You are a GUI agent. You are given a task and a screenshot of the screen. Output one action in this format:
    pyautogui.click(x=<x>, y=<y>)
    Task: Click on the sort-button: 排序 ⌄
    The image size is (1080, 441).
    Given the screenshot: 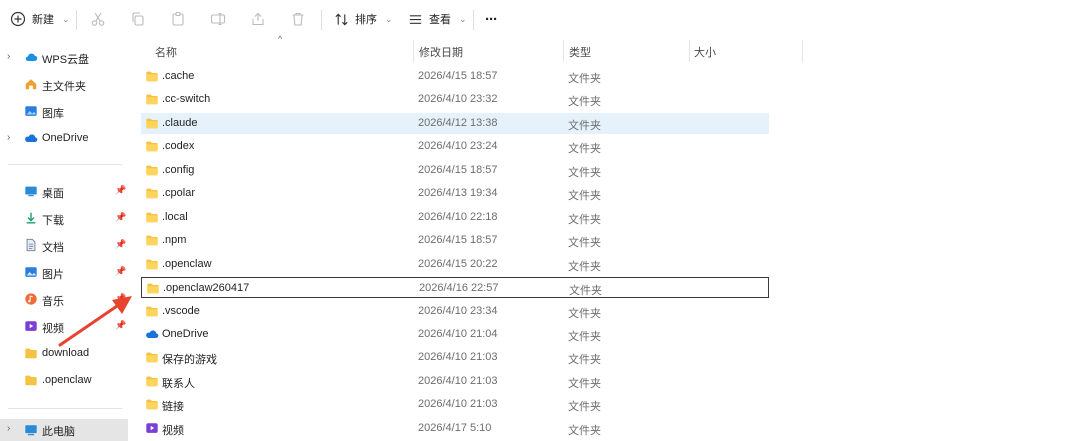 What is the action you would take?
    pyautogui.click(x=363, y=19)
    